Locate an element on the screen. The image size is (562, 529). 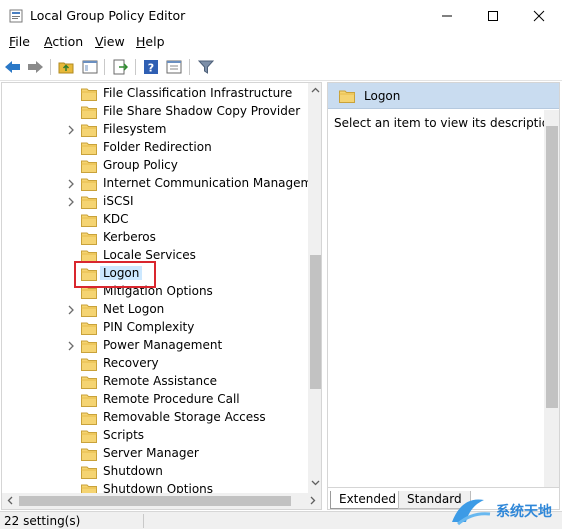
tree-item-label: Removable Storage Access is located at coordinates (184, 417).